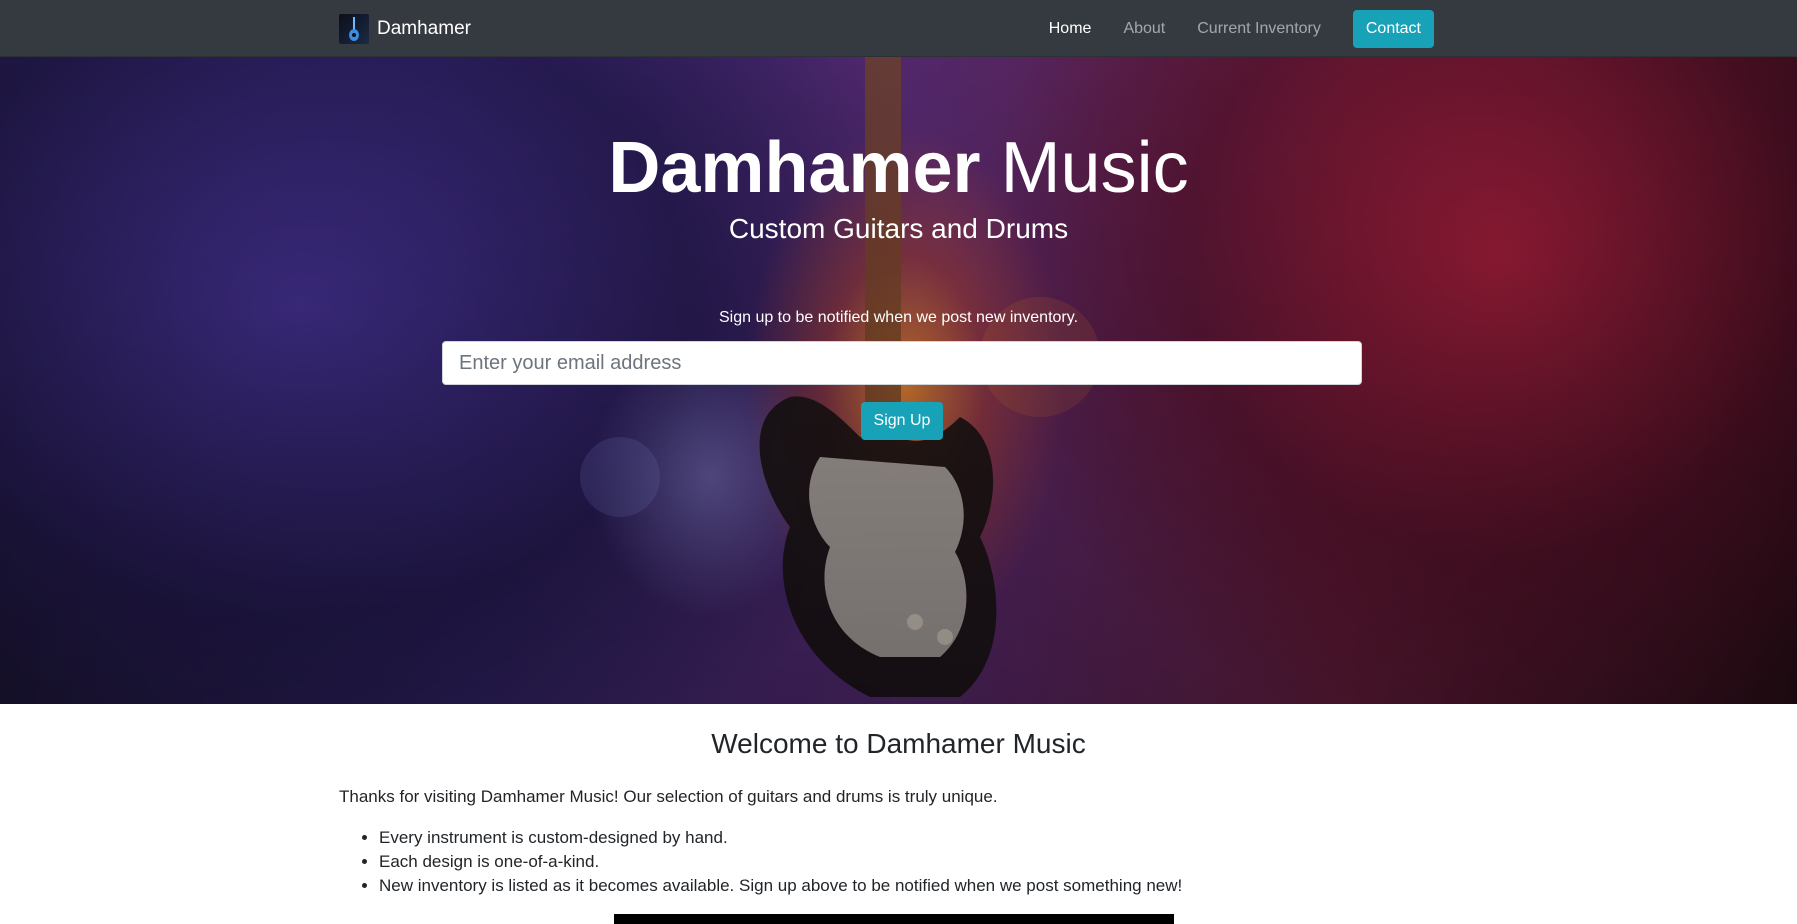 Image resolution: width=1797 pixels, height=924 pixels. Describe the element at coordinates (1144, 29) in the screenshot. I see `nav-about-link: About` at that location.